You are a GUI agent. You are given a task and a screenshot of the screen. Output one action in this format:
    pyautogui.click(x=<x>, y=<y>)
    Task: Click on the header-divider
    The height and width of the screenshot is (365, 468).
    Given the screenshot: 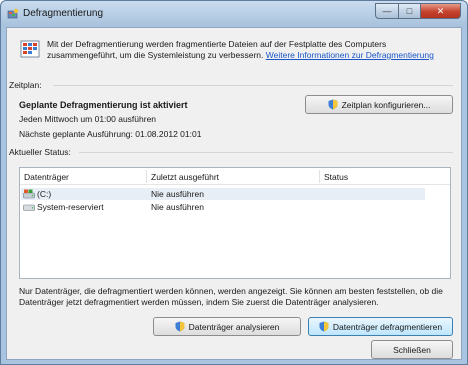 What is the action you would take?
    pyautogui.click(x=235, y=184)
    